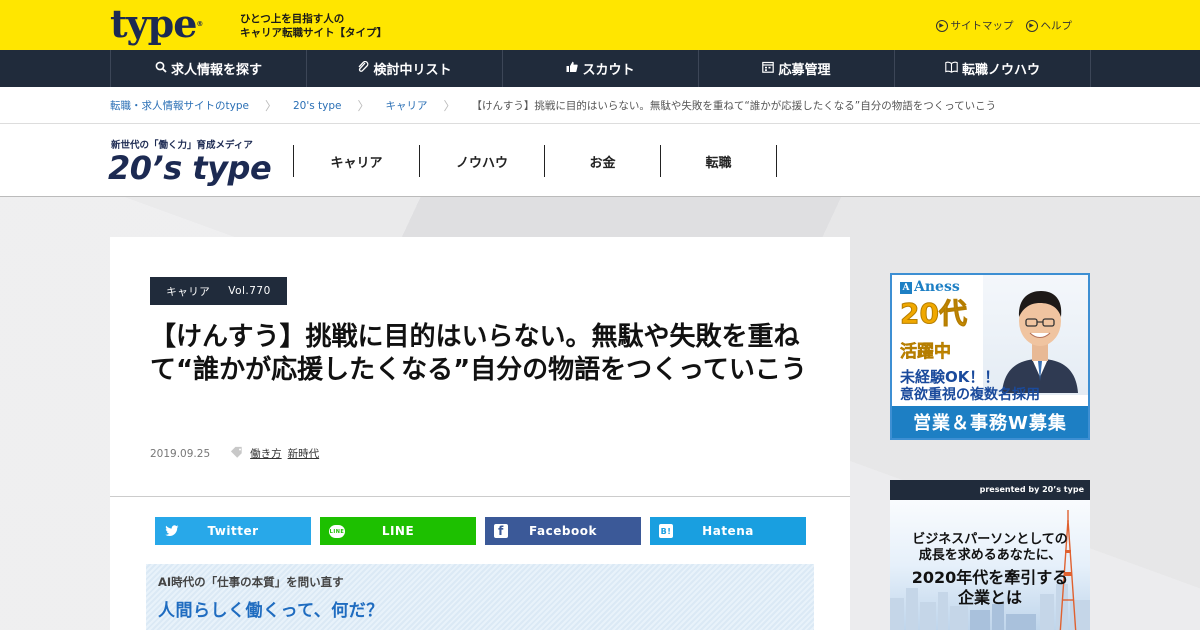  I want to click on type-logo: type®, so click(156, 23).